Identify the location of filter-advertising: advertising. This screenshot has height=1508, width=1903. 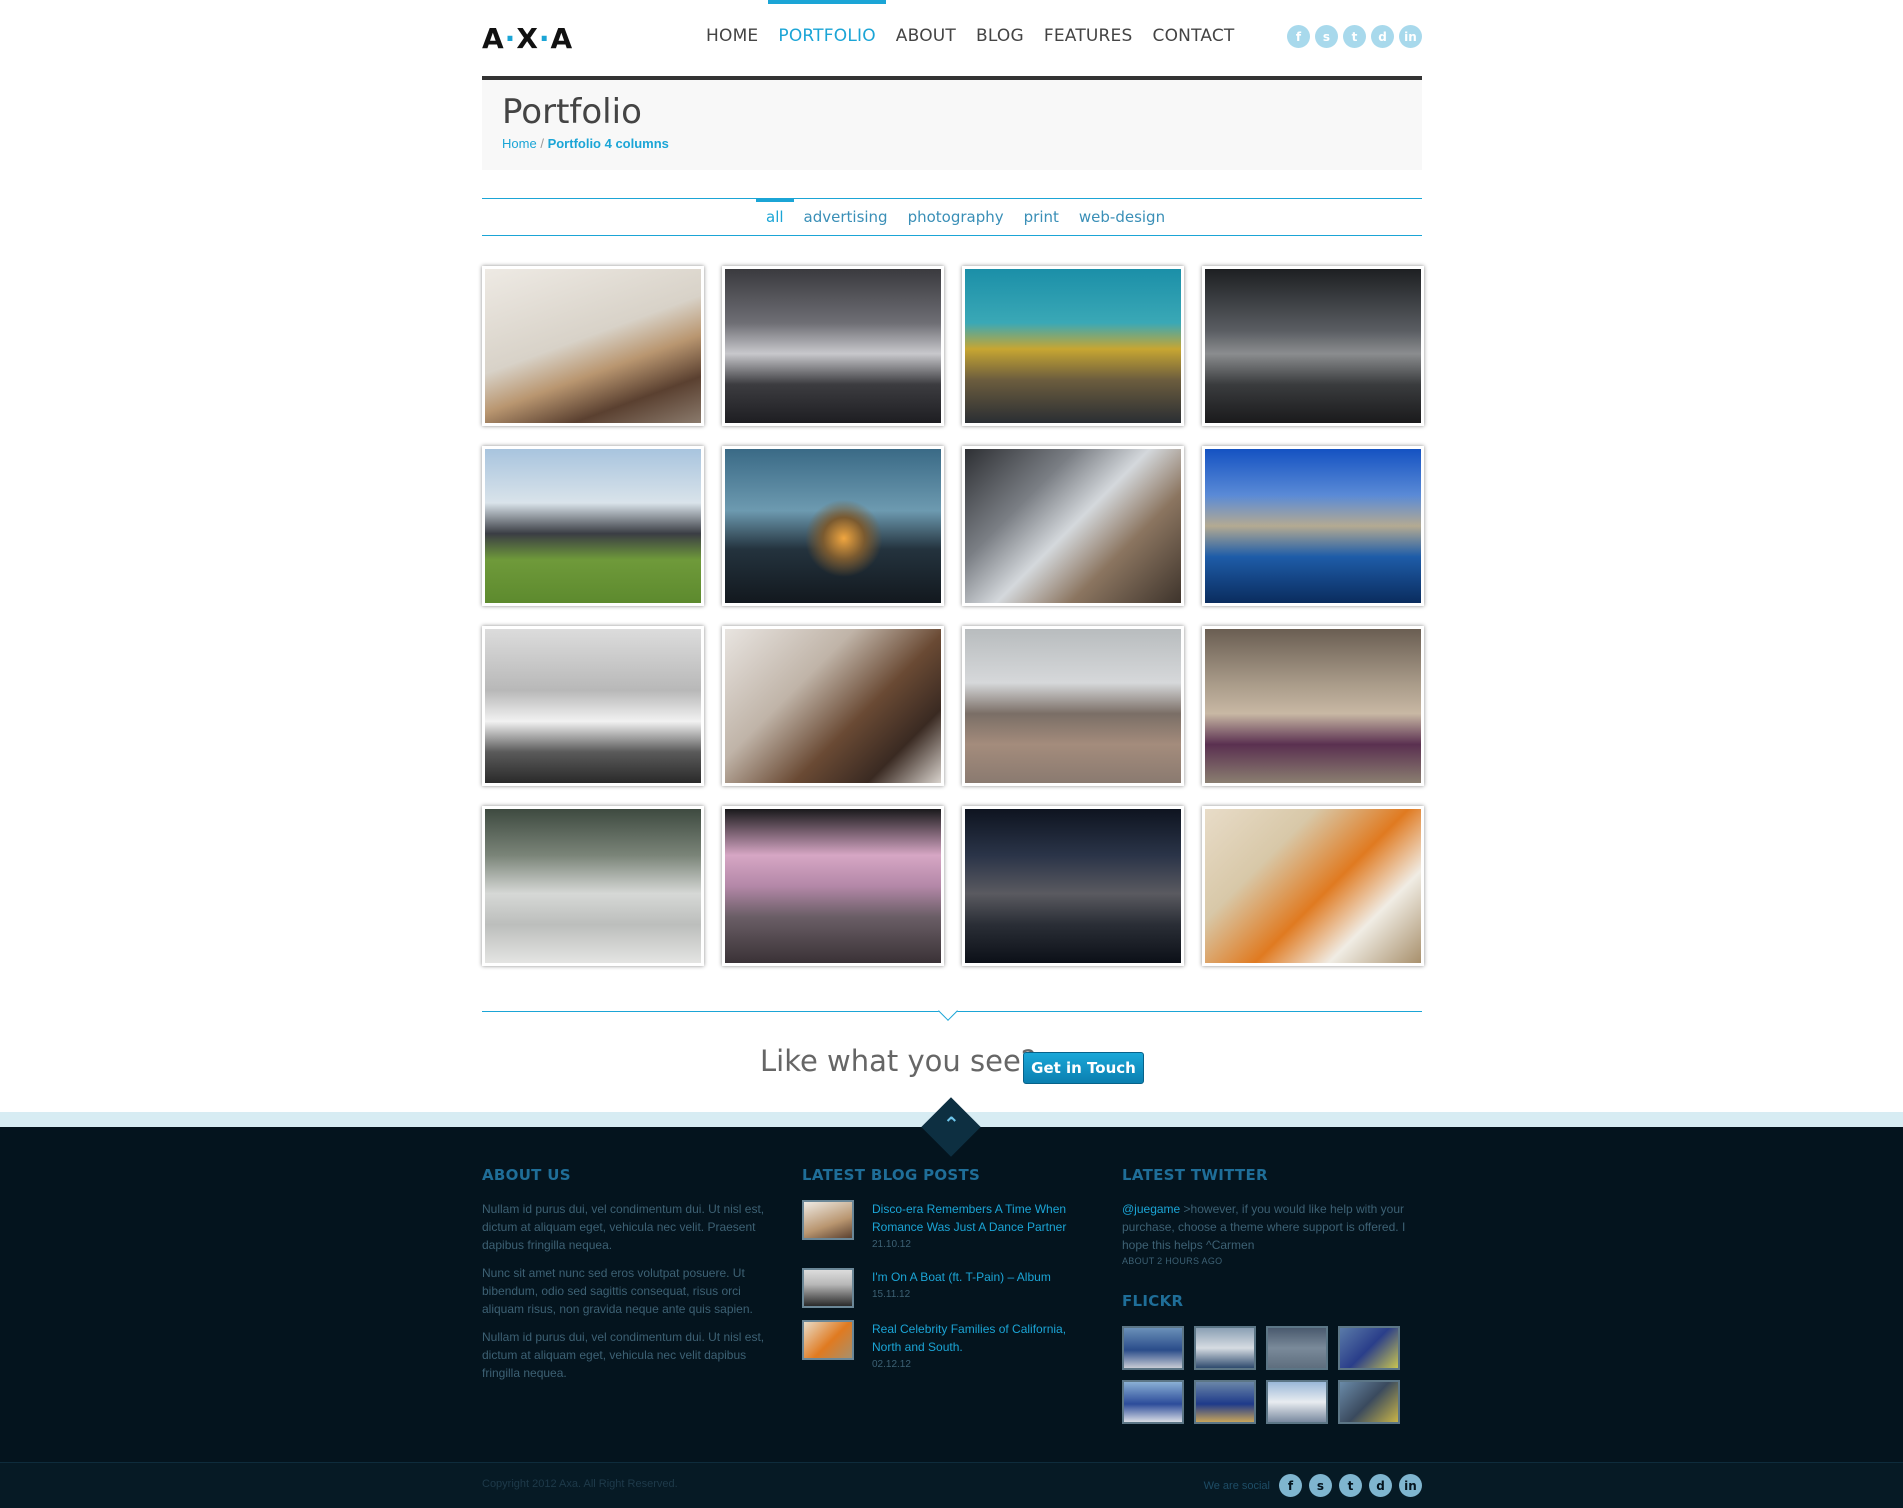
(846, 218).